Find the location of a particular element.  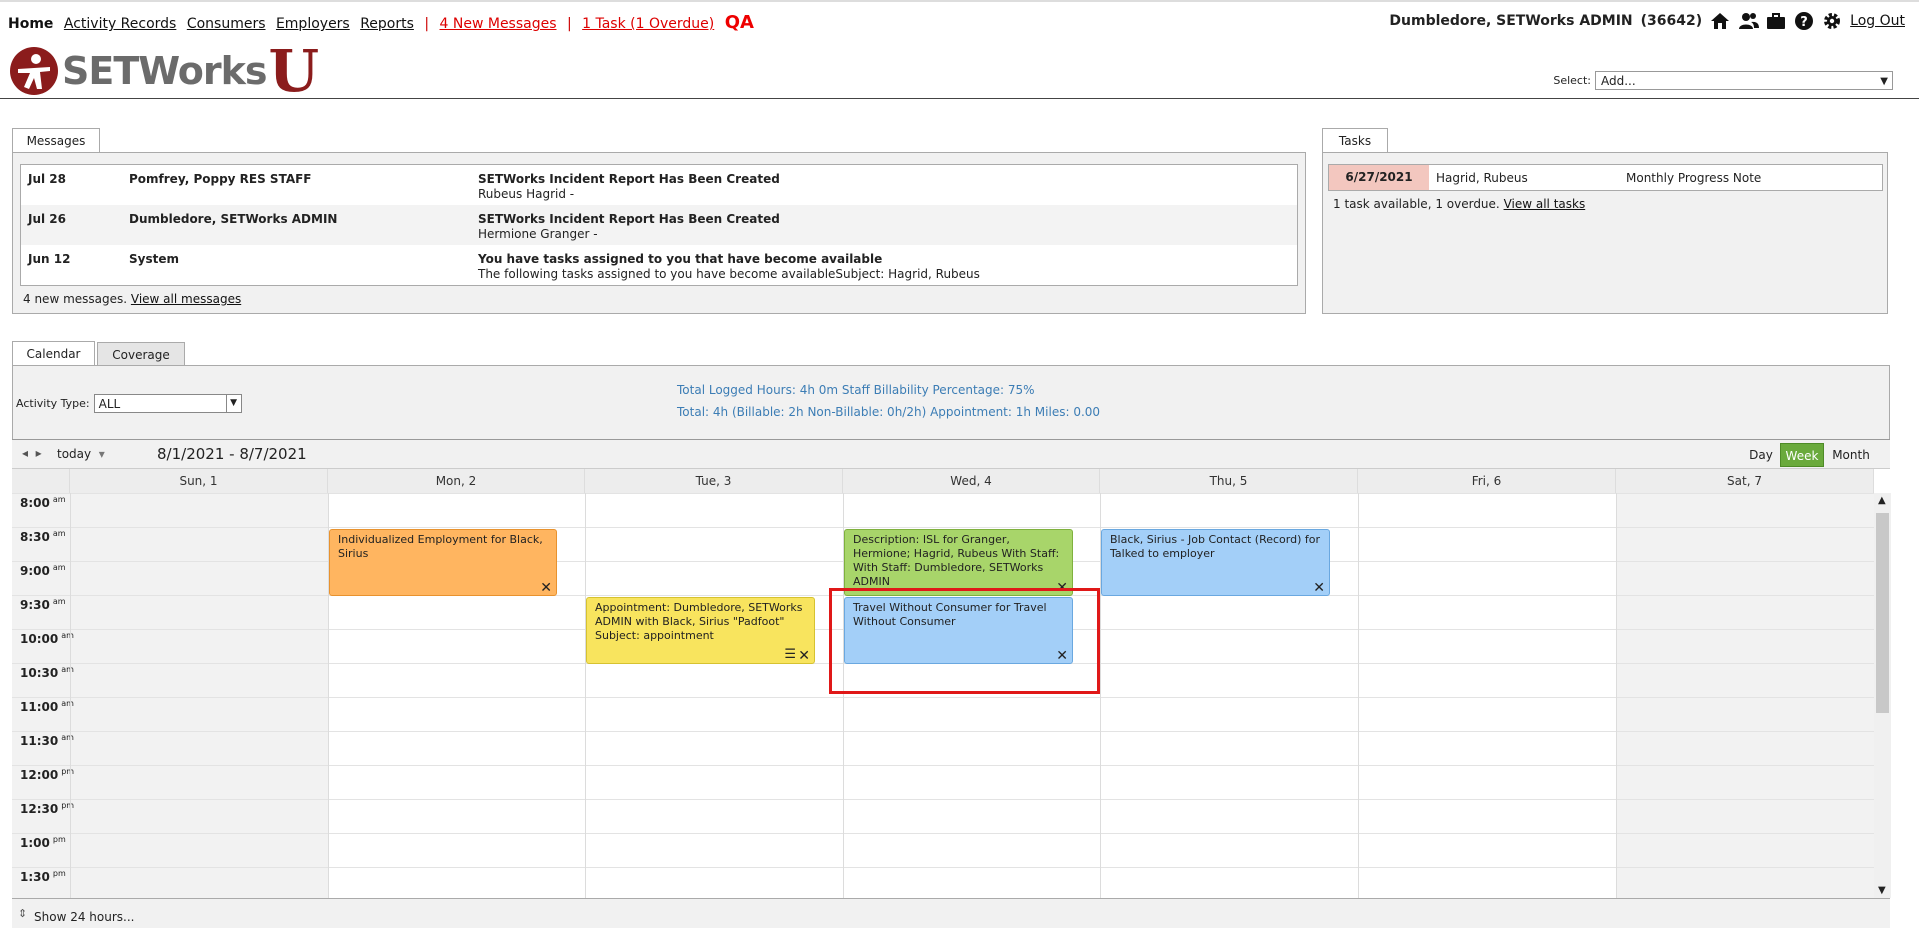

calendar-nav: ◂ ▸ is located at coordinates (32, 453).